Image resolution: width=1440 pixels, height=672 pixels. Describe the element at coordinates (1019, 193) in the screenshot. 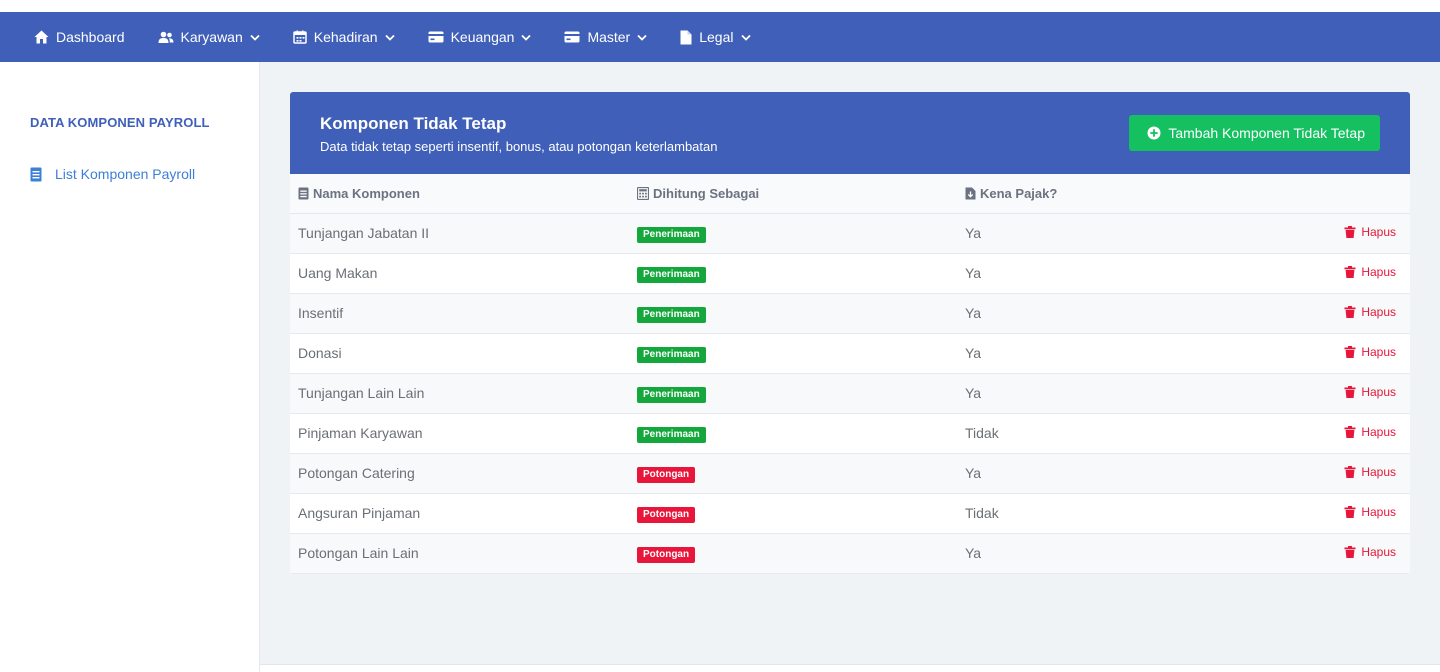

I see `header-label: Kena Pajak?` at that location.